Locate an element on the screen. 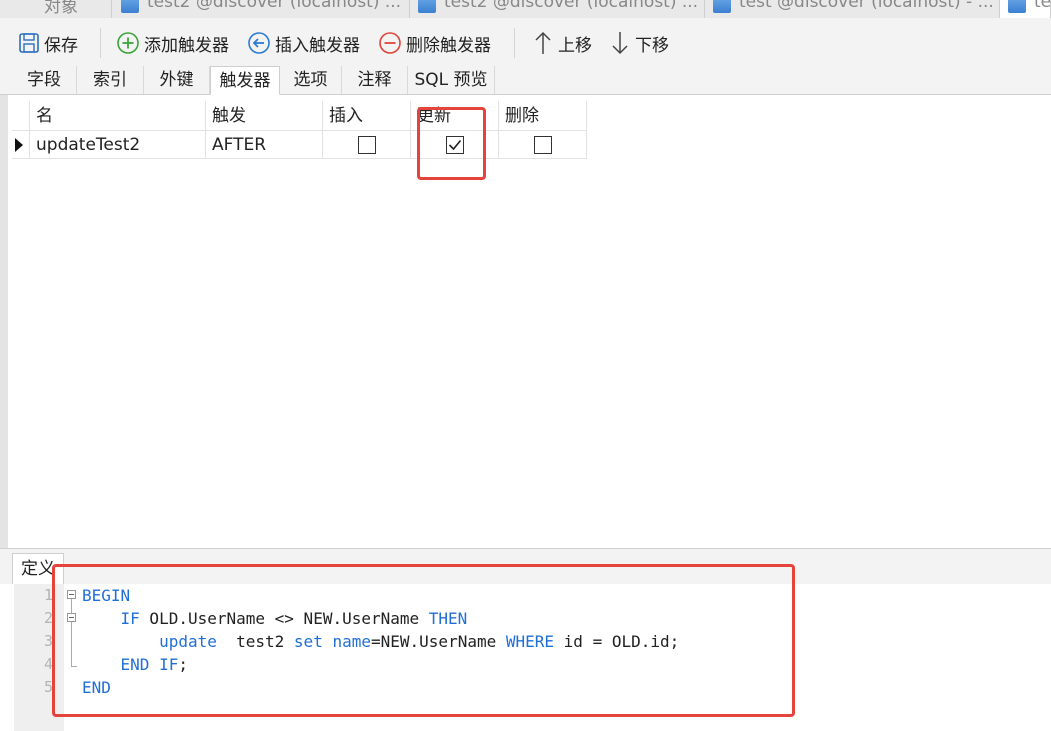  tab-label: 外键 is located at coordinates (176, 80).